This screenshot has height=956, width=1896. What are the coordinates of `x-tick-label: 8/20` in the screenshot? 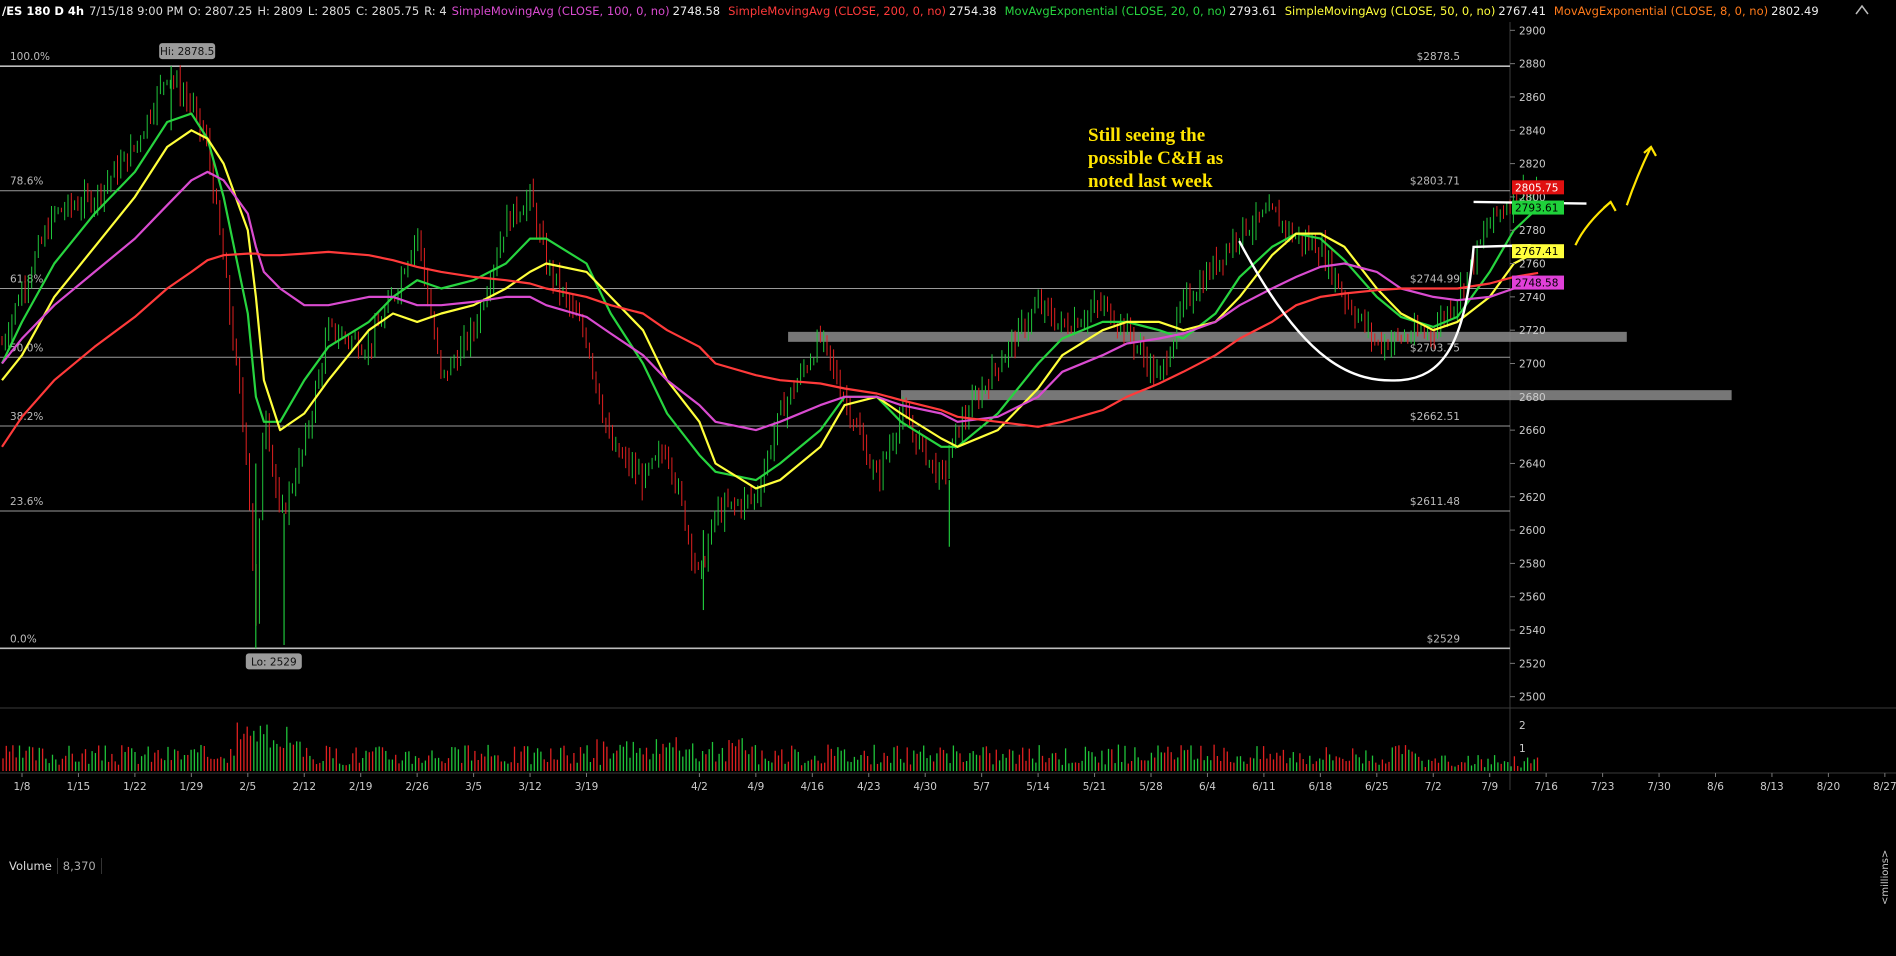 It's located at (1829, 787).